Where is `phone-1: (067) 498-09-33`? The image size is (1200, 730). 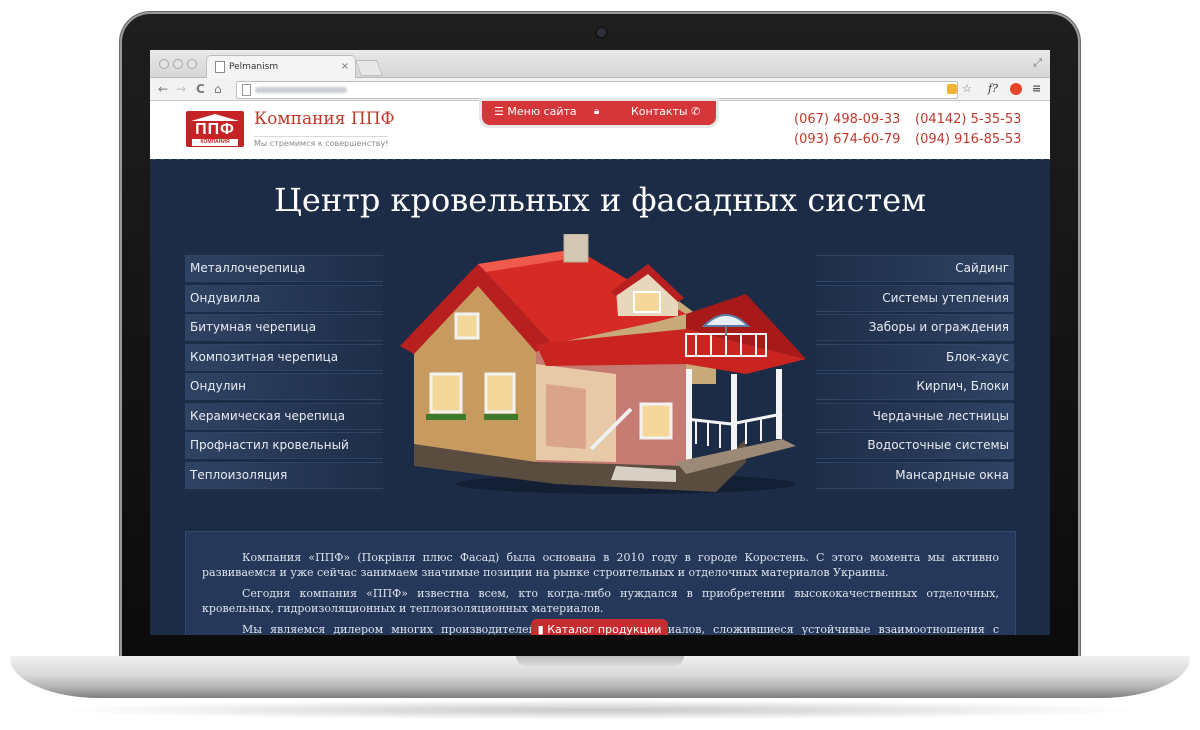
phone-1: (067) 498-09-33 is located at coordinates (847, 119).